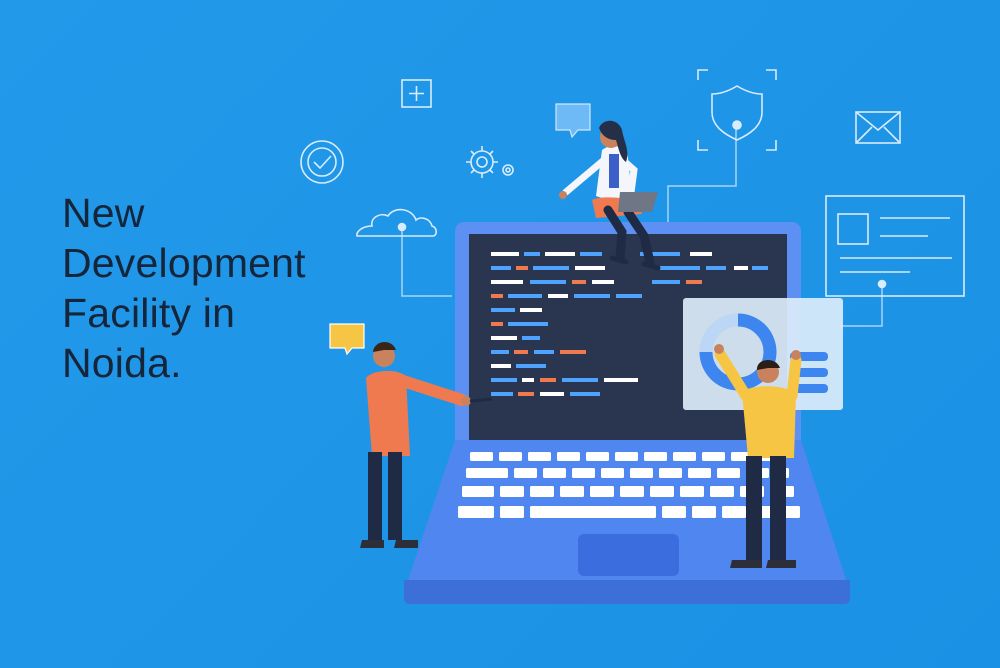  Describe the element at coordinates (397, 222) in the screenshot. I see `cloud-icon` at that location.